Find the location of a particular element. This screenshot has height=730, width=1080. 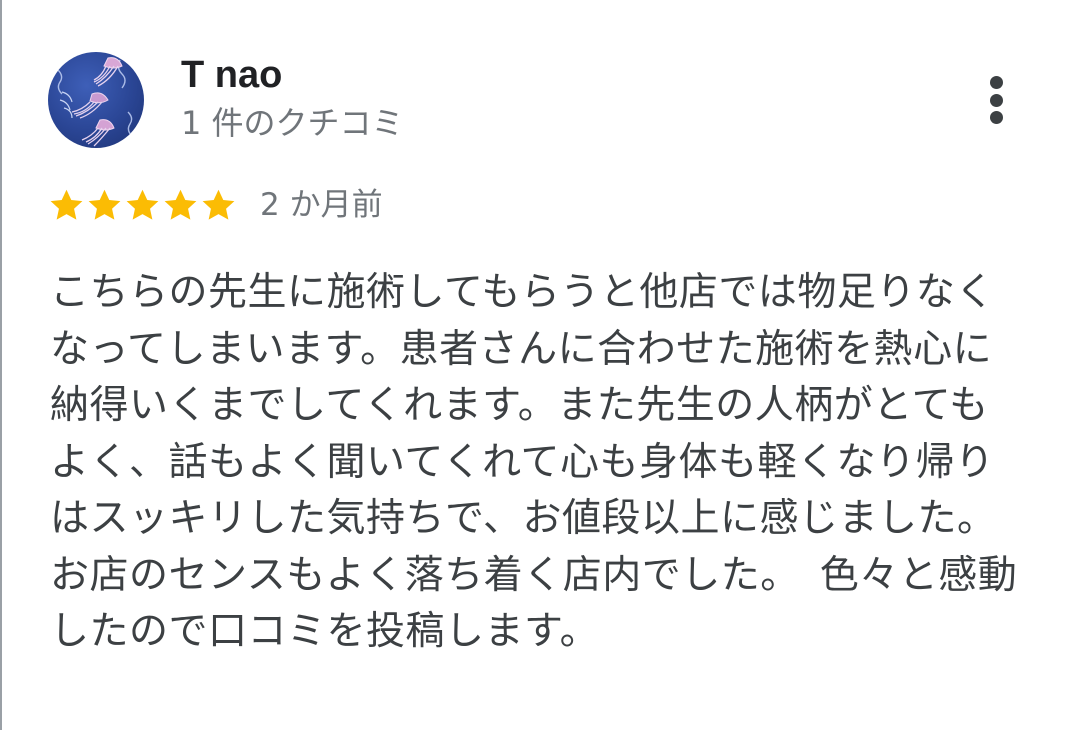

rating-row: 2 か月前 is located at coordinates (215, 205).